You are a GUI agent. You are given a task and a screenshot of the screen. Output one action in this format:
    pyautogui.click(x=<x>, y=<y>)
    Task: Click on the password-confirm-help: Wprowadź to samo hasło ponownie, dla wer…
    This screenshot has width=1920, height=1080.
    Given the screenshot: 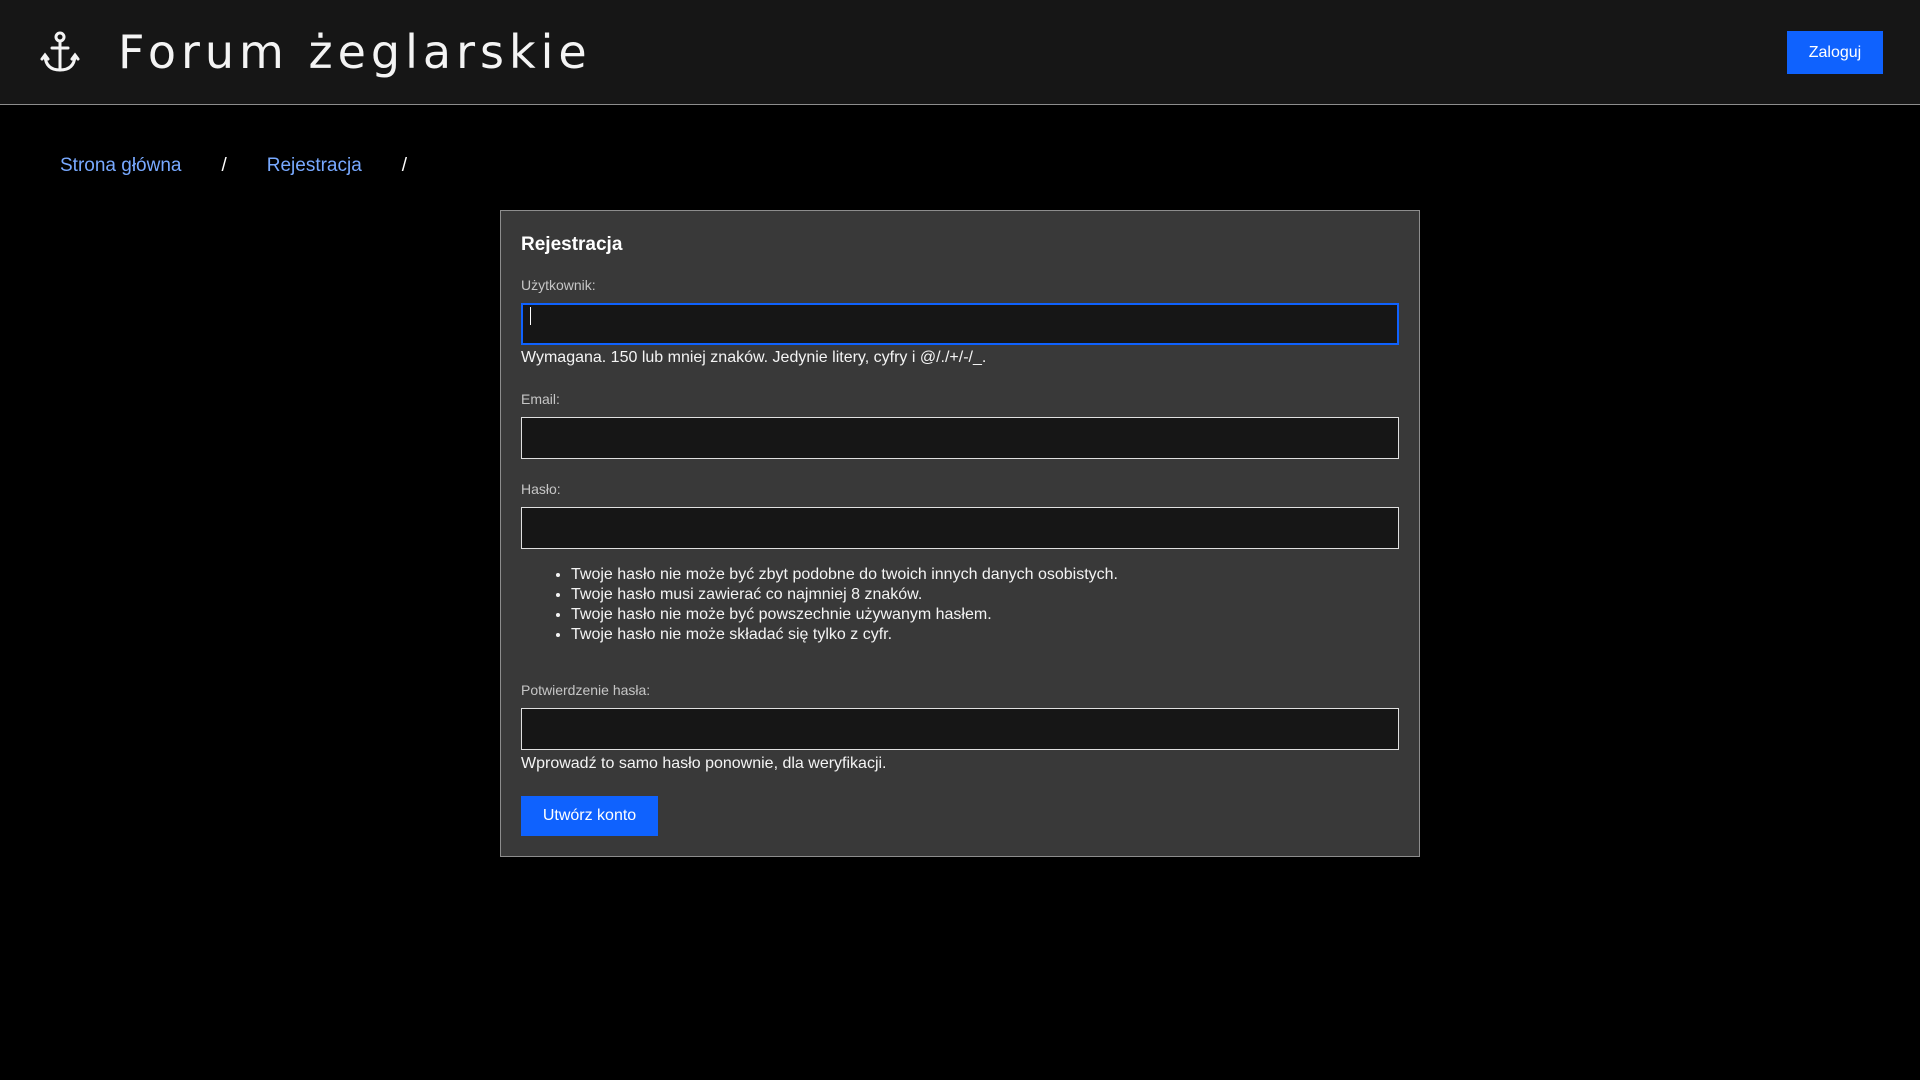 What is the action you would take?
    pyautogui.click(x=704, y=763)
    